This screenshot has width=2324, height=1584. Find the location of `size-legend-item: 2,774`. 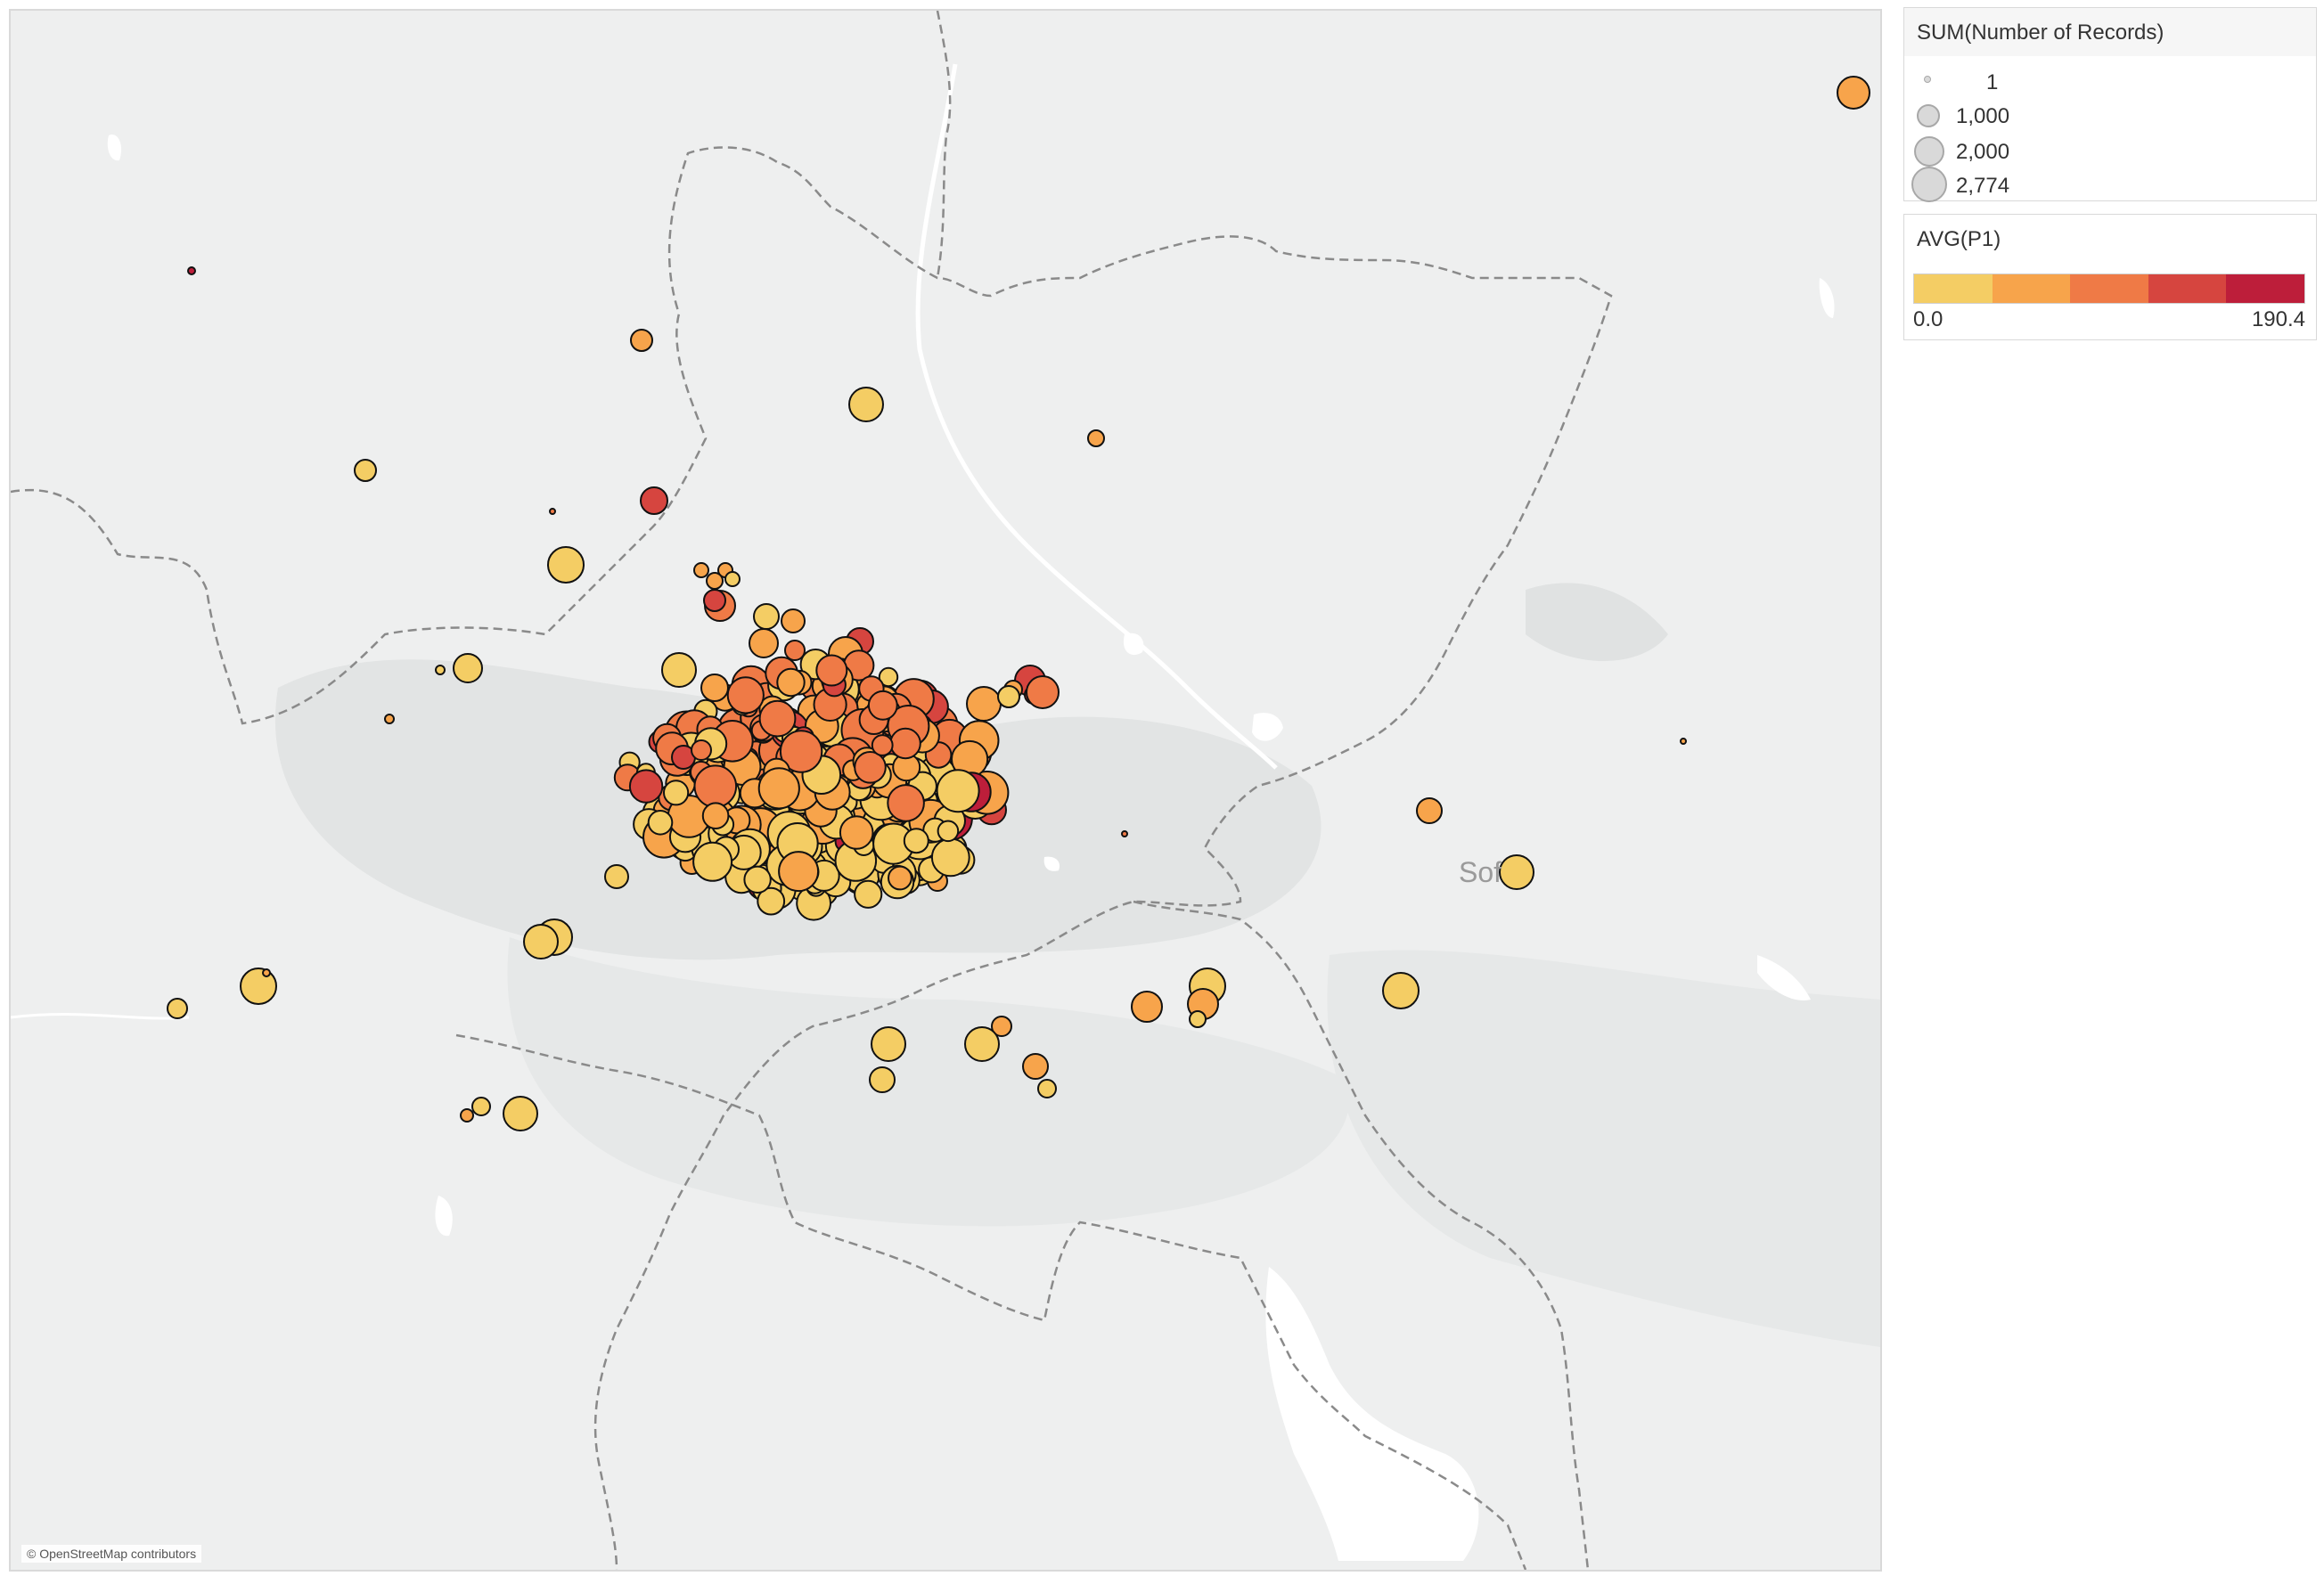

size-legend-item: 2,774 is located at coordinates (2038, 185).